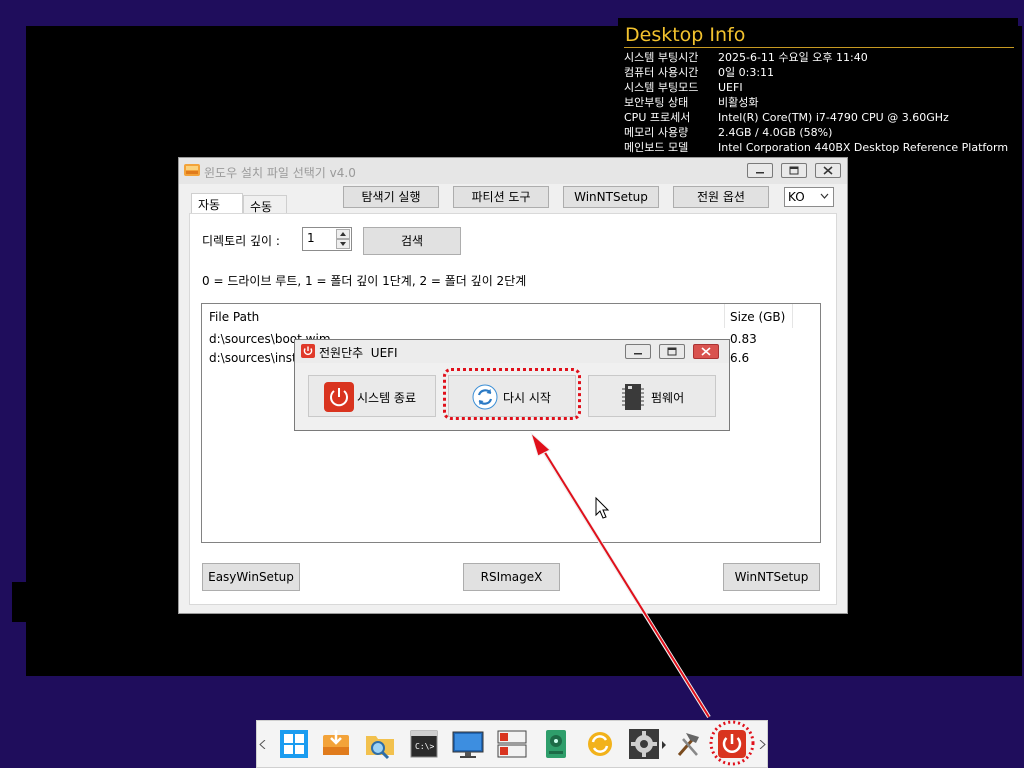  I want to click on shutdown-label: 시스템 종료, so click(387, 398).